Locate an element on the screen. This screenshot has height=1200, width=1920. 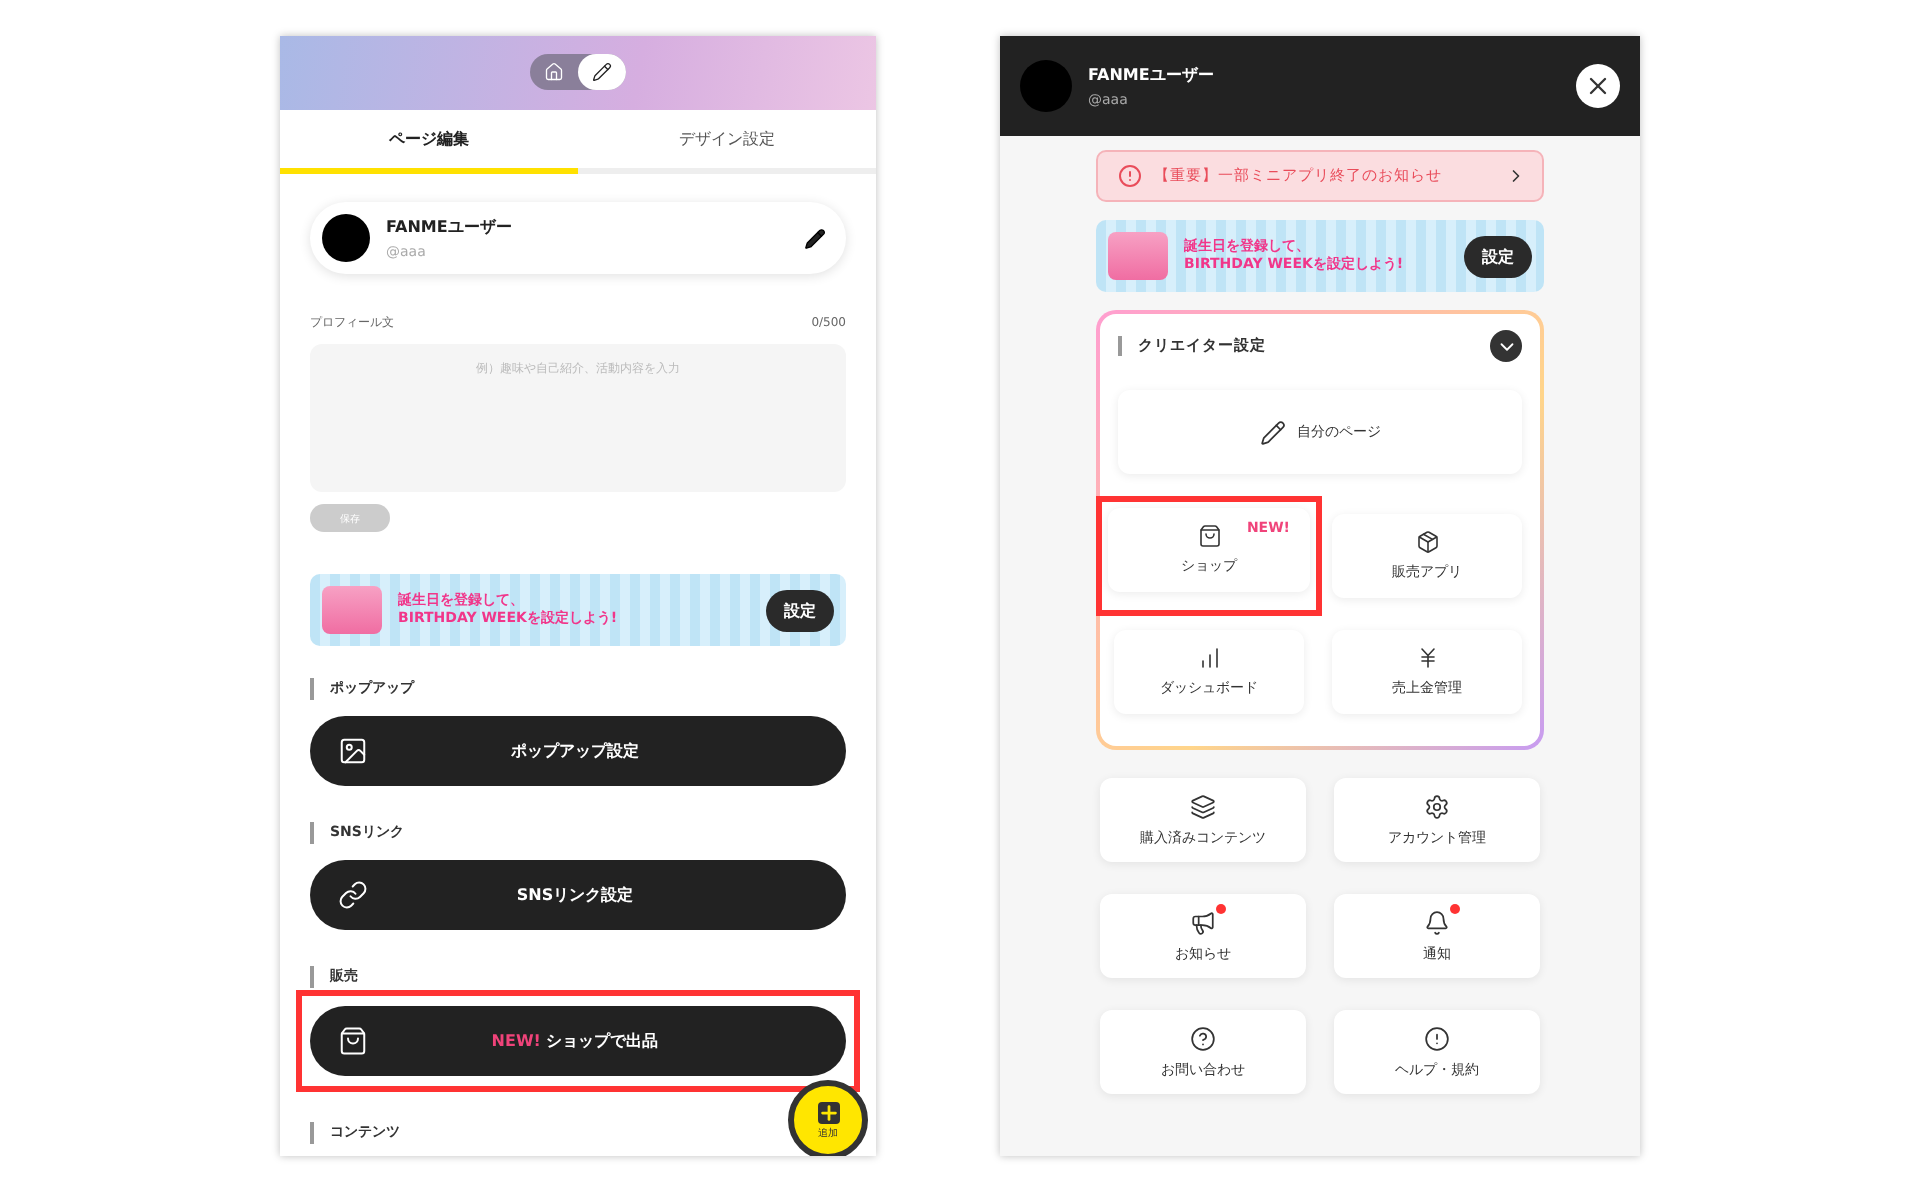
box-icon is located at coordinates (1427, 542).